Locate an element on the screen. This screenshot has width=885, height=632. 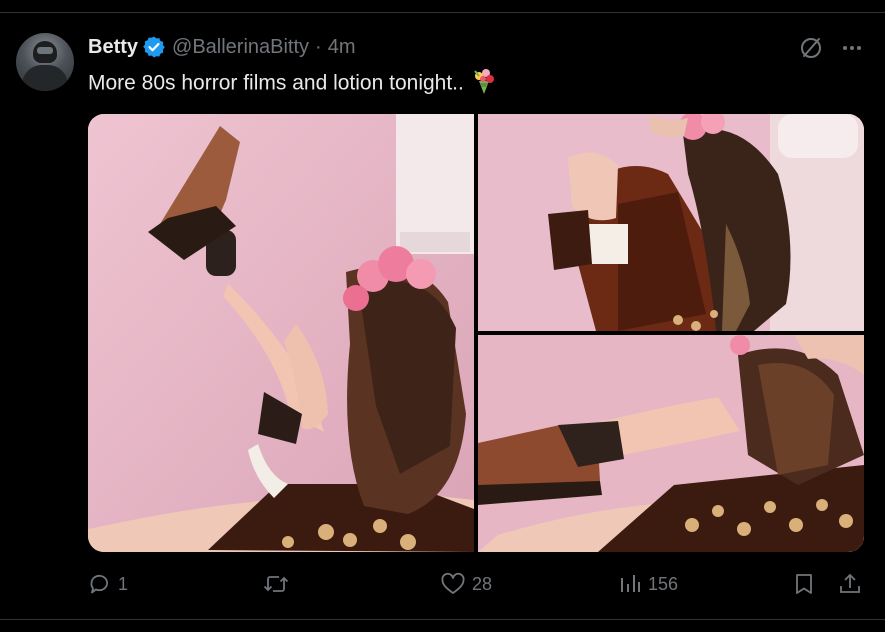
bottom-divider is located at coordinates (442, 619).